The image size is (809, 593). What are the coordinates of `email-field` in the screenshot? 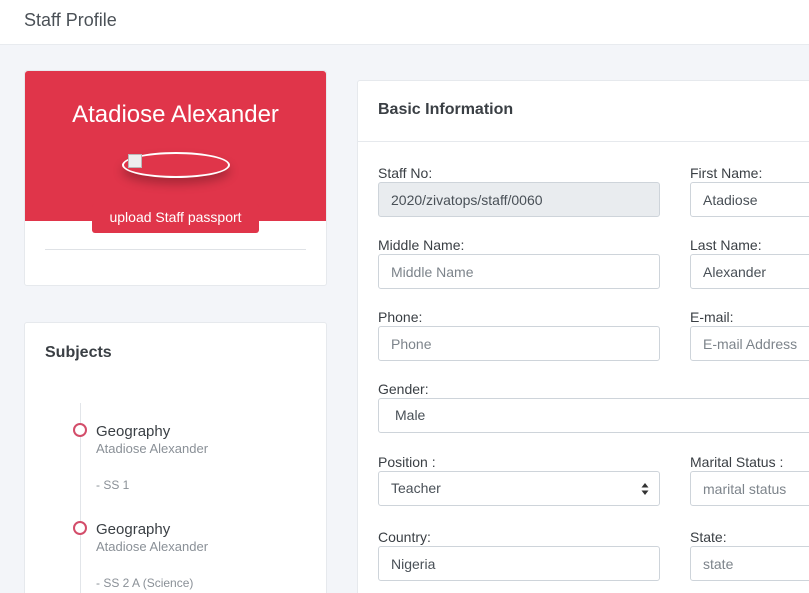 It's located at (749, 343).